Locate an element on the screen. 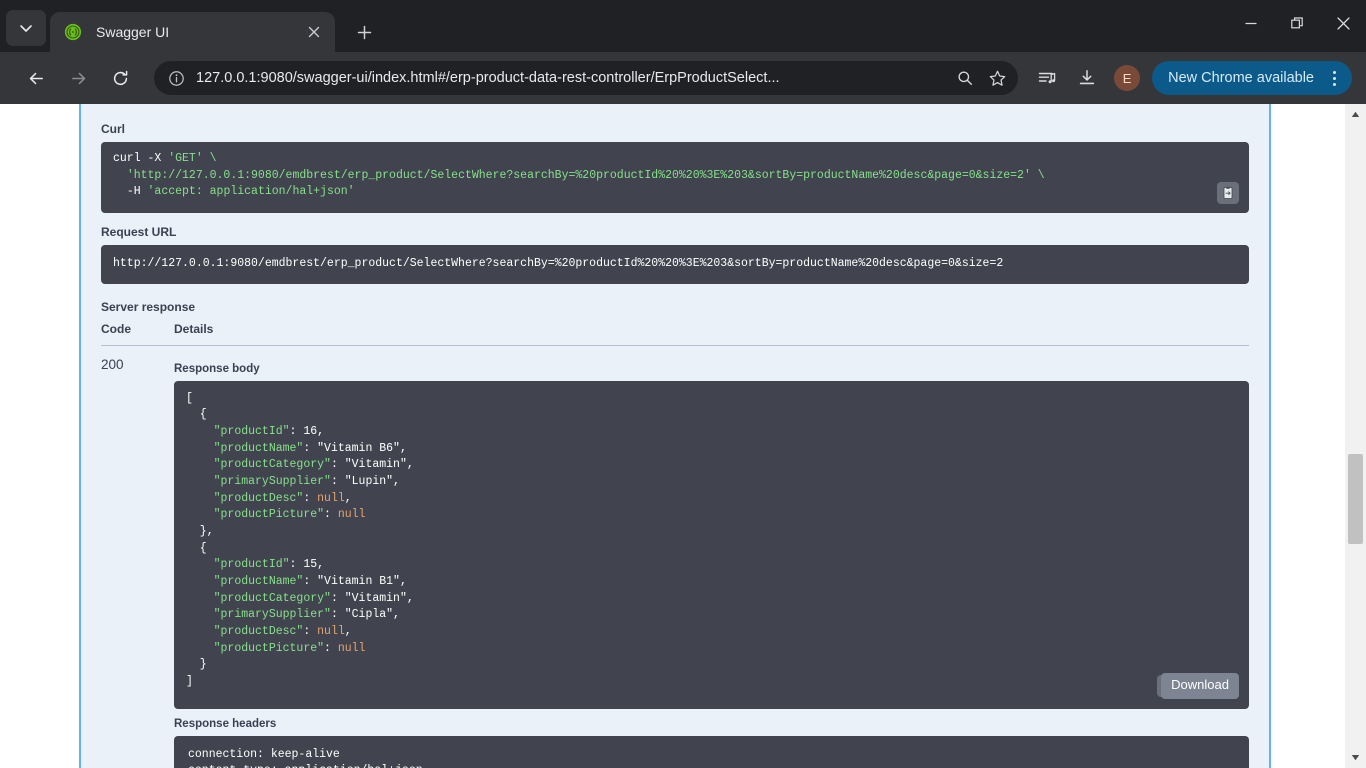 This screenshot has height=768, width=1366. close-window-button is located at coordinates (1343, 23).